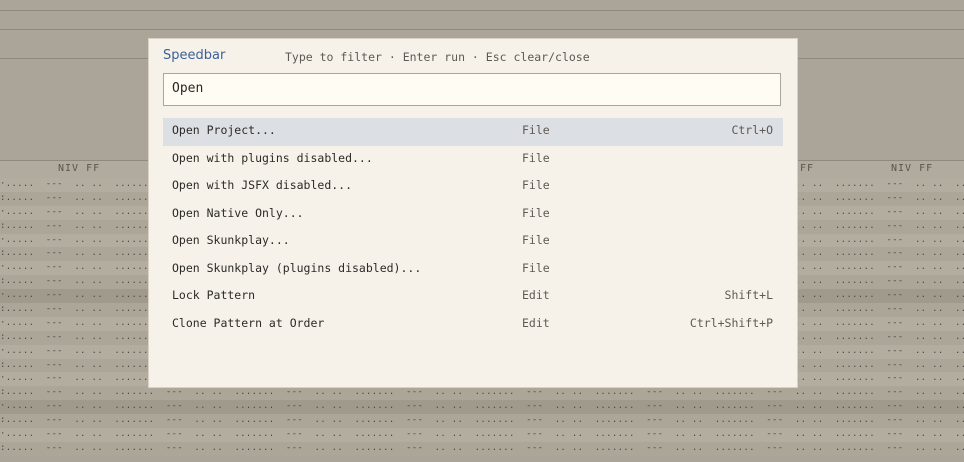  I want to click on speedbar-result-item: Open Skunkplay (plugins disabled)... File, so click(473, 270).